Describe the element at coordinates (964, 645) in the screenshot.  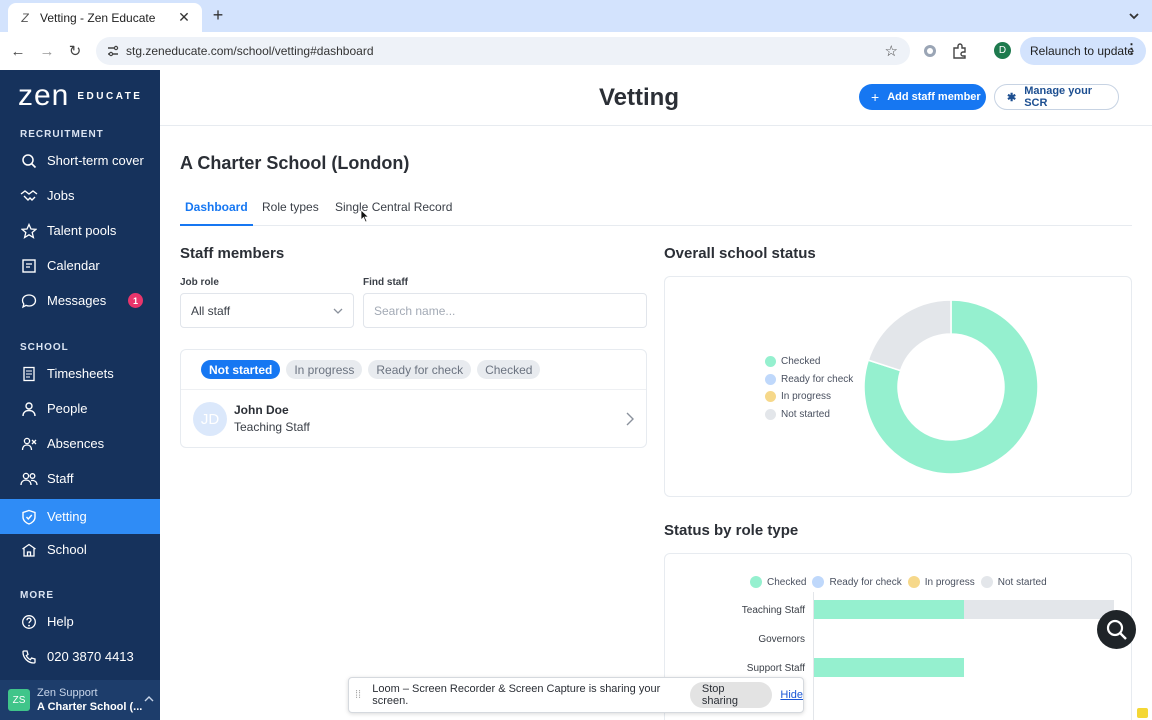
I see `bar-plot-area` at that location.